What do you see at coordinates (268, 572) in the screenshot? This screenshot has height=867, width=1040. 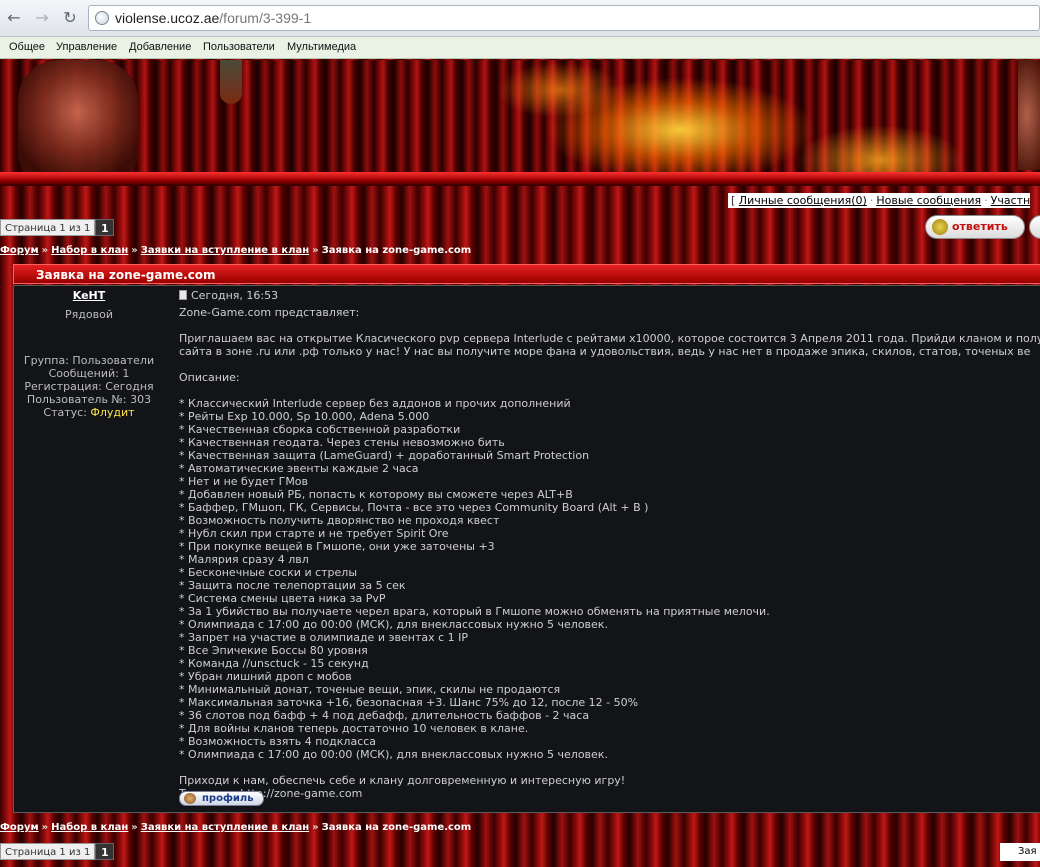 I see `feature-item: * Бесконечные соски и стрелы` at bounding box center [268, 572].